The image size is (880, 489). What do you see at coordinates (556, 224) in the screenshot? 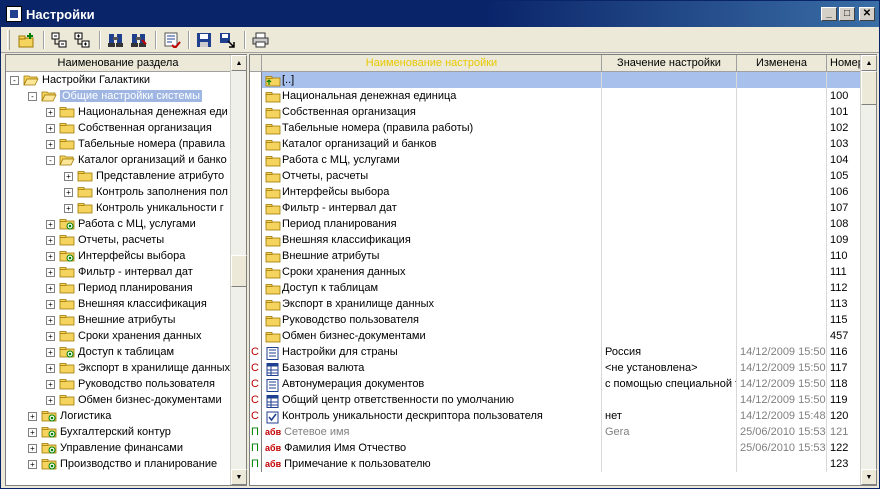
I see `table-row: Период планирования 108` at bounding box center [556, 224].